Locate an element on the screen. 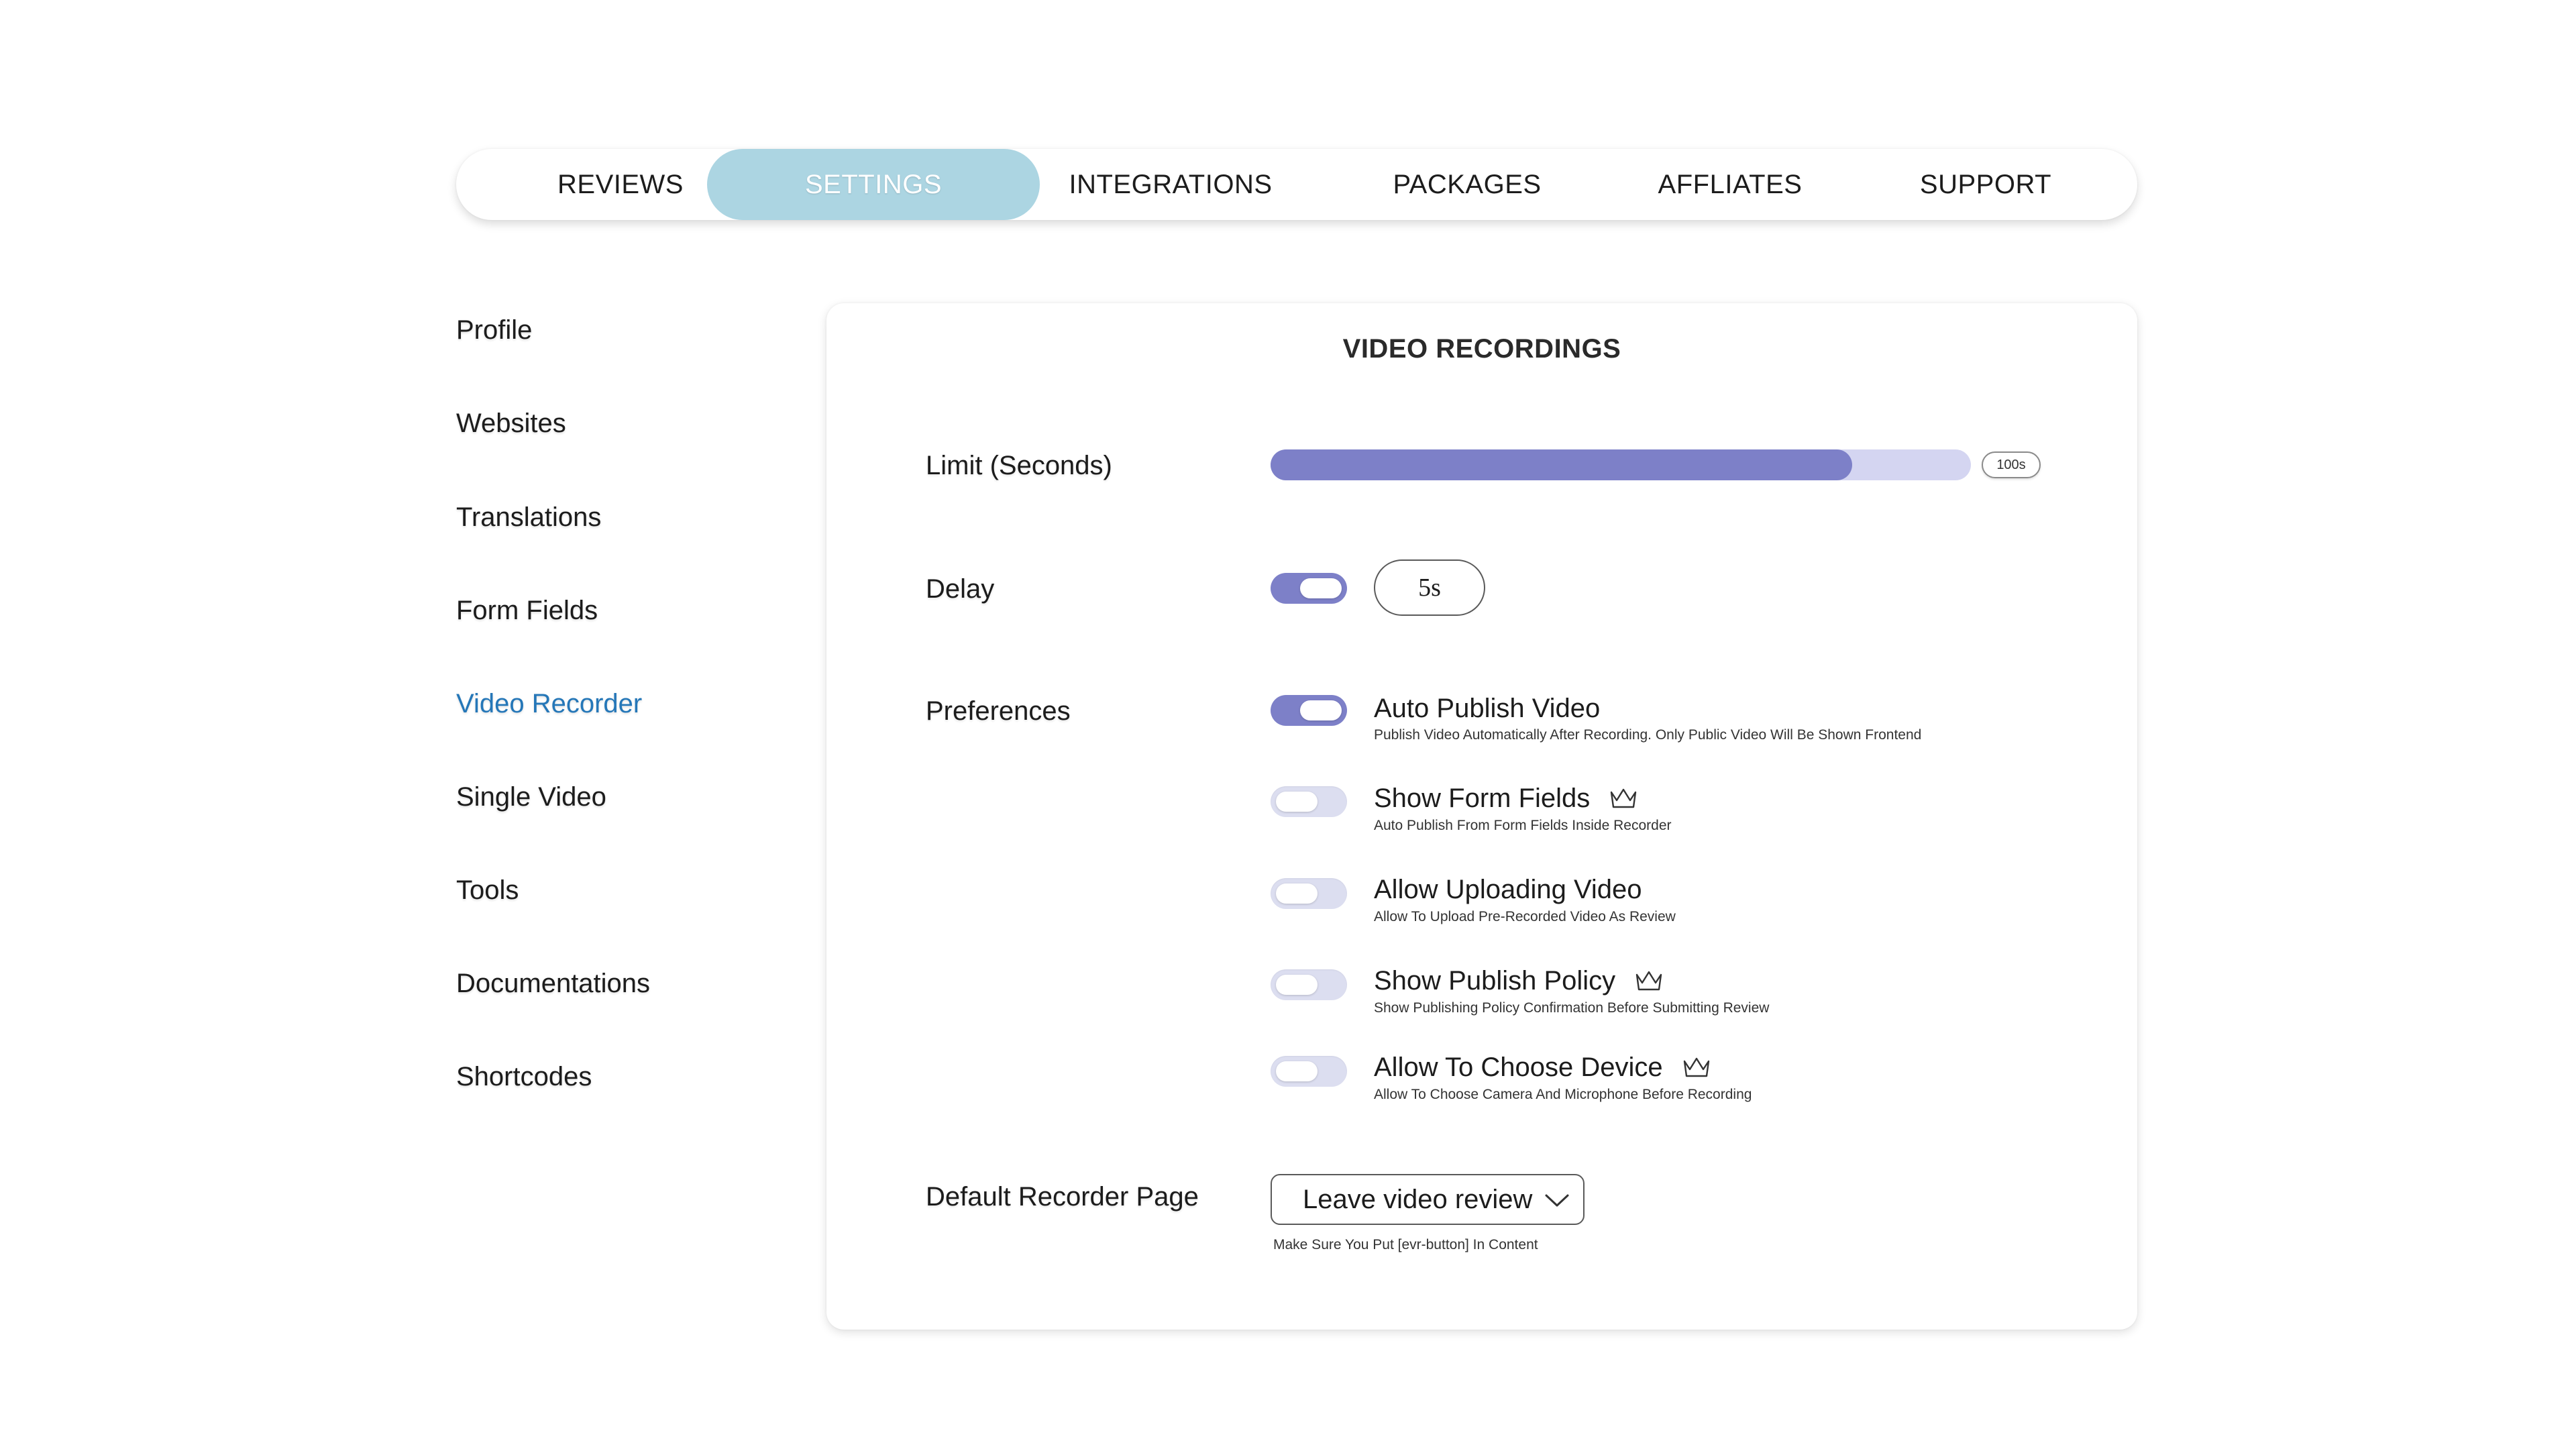 The image size is (2576, 1449). tab-packages: PACKAGES is located at coordinates (1467, 184).